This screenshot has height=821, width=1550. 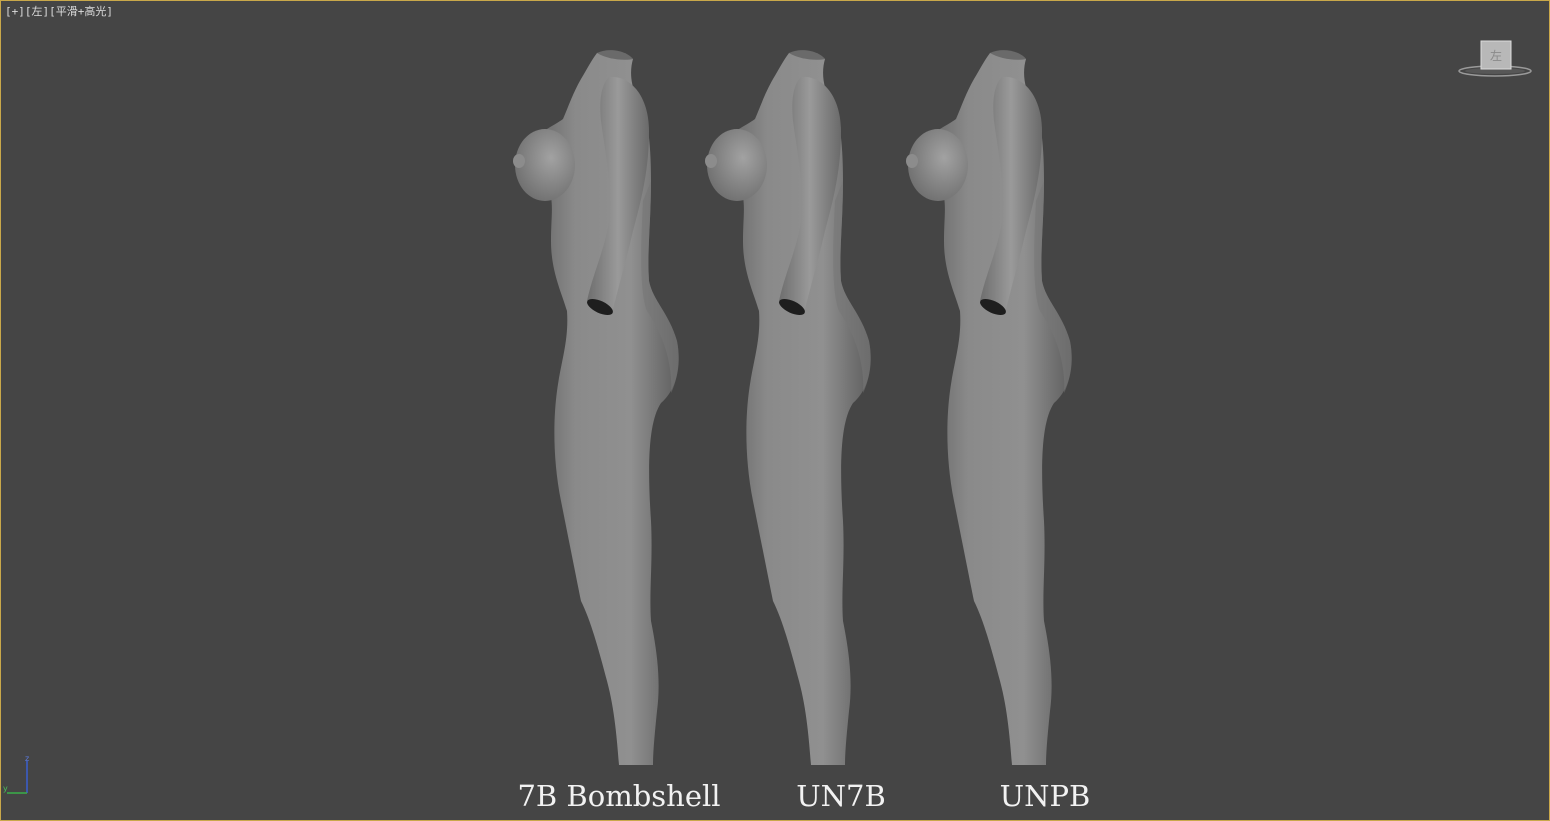 What do you see at coordinates (619, 796) in the screenshot?
I see `model-caption-7b-bombshell: 7B Bombshell` at bounding box center [619, 796].